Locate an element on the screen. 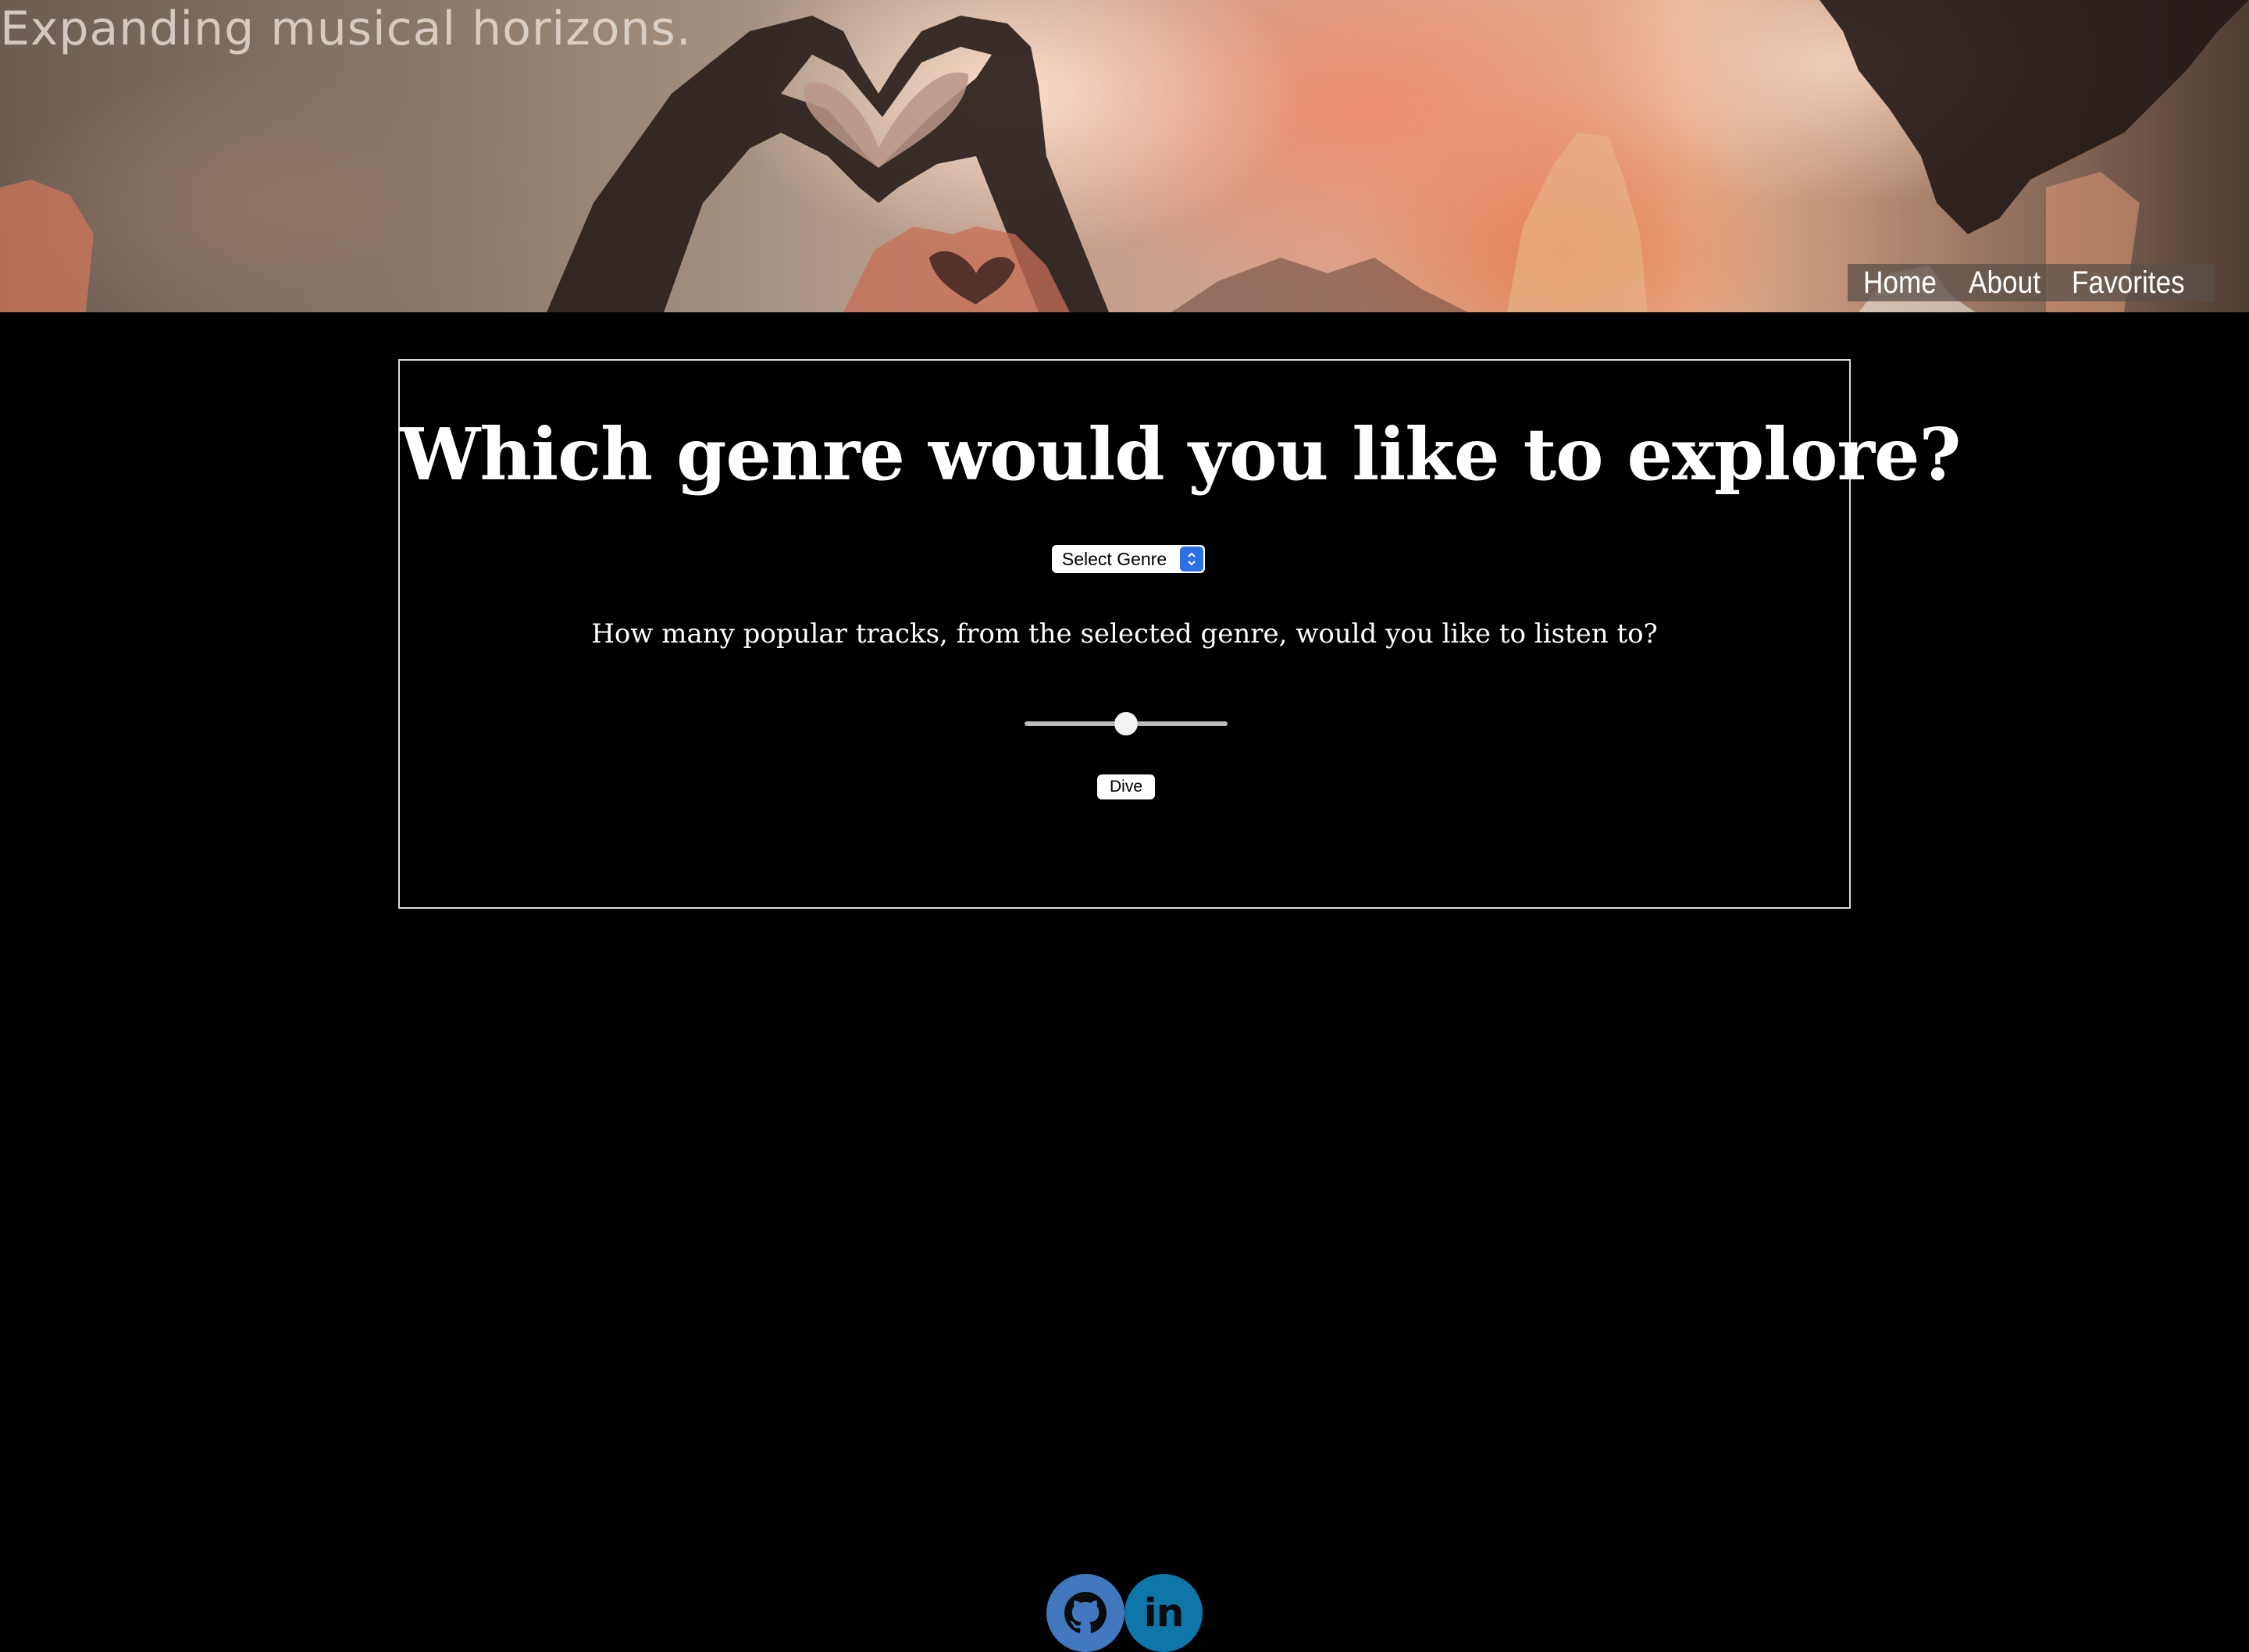  track-count-slider is located at coordinates (1126, 724).